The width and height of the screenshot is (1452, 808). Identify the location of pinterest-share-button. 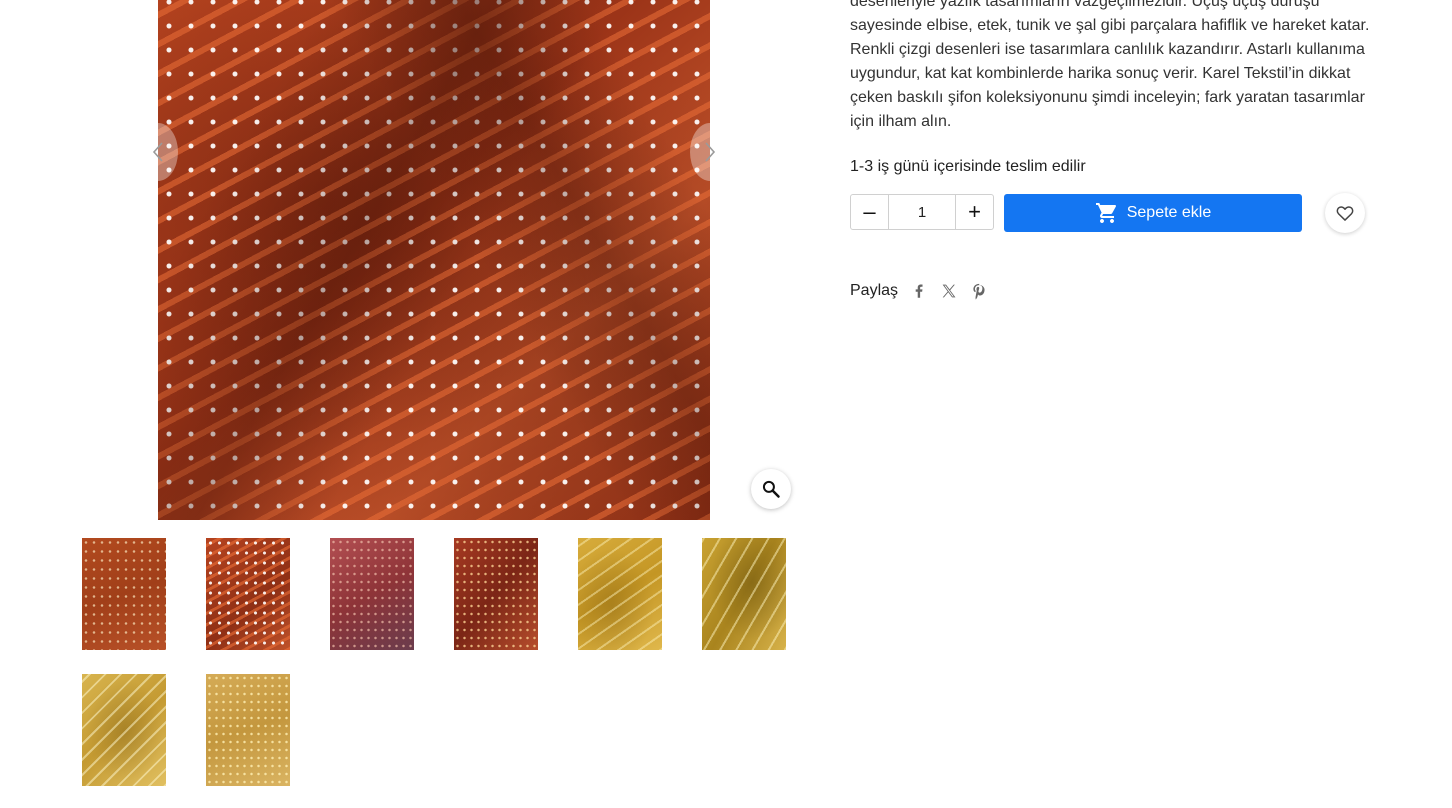
(979, 291).